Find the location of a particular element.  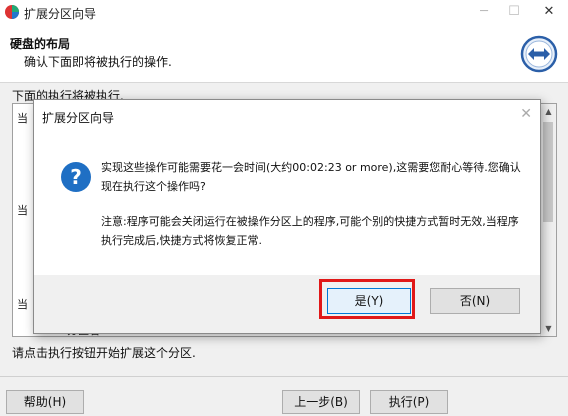

resize-arrows-icon is located at coordinates (539, 54).